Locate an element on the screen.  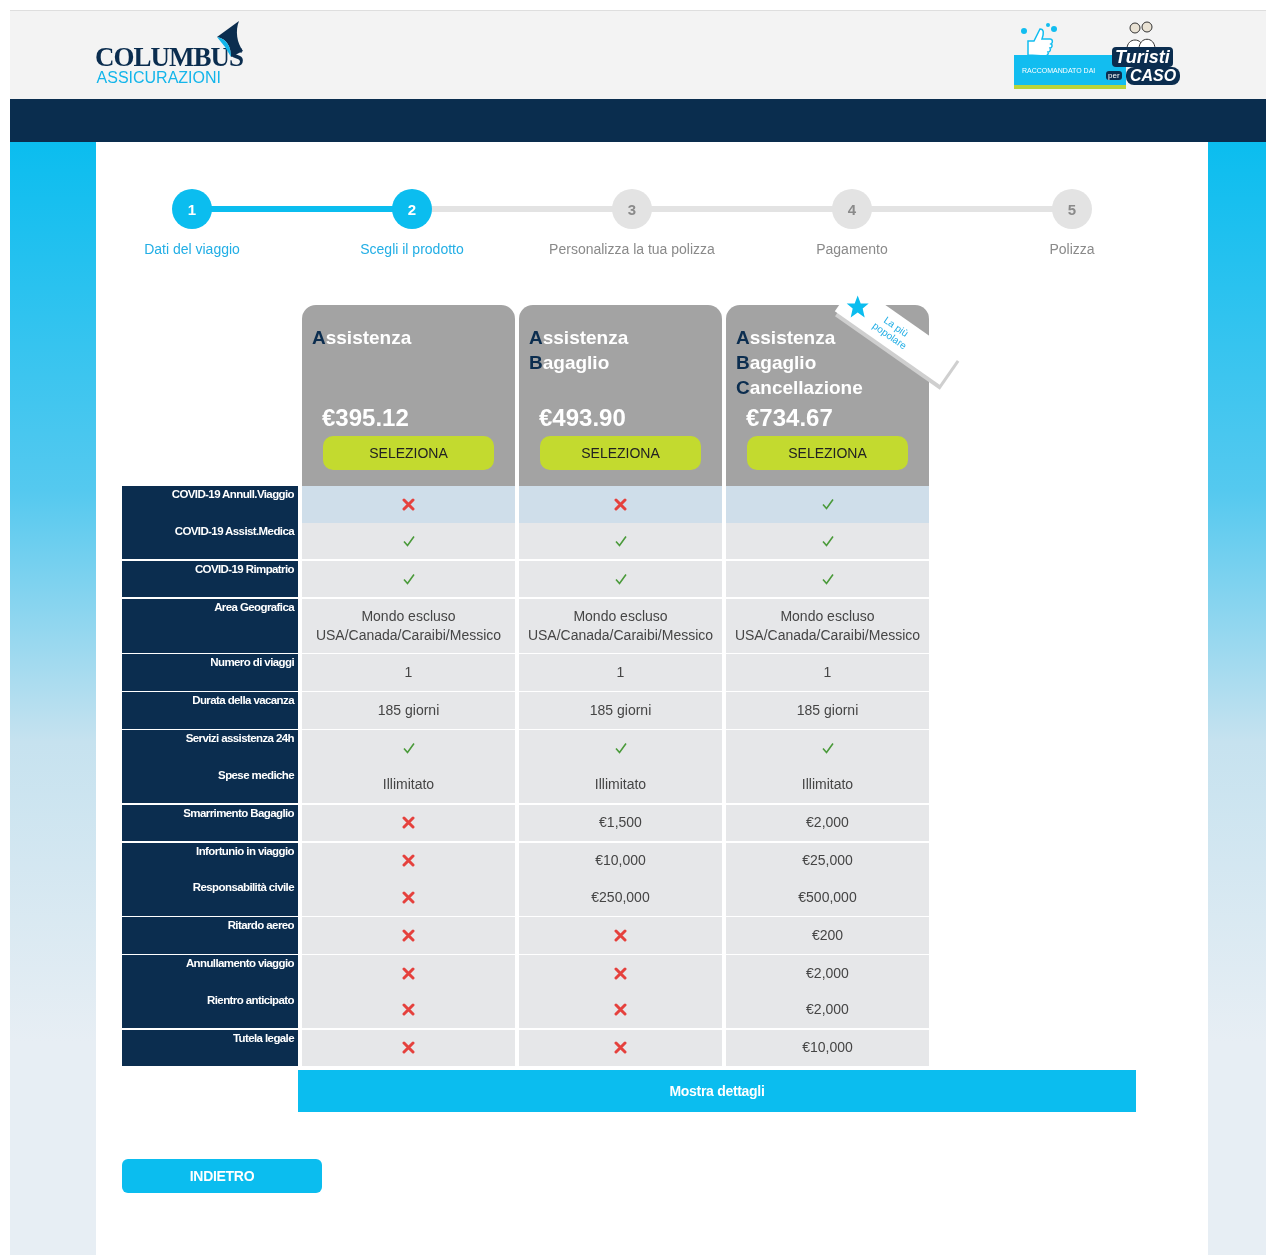
feature-label: Rientro anticipato is located at coordinates (250, 1000).